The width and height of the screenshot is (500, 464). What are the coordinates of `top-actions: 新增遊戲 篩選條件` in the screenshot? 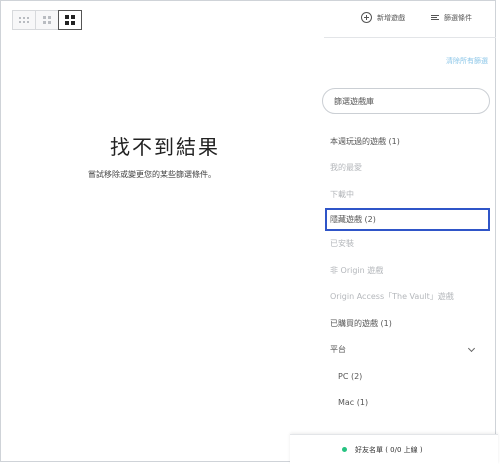 It's located at (403, 17).